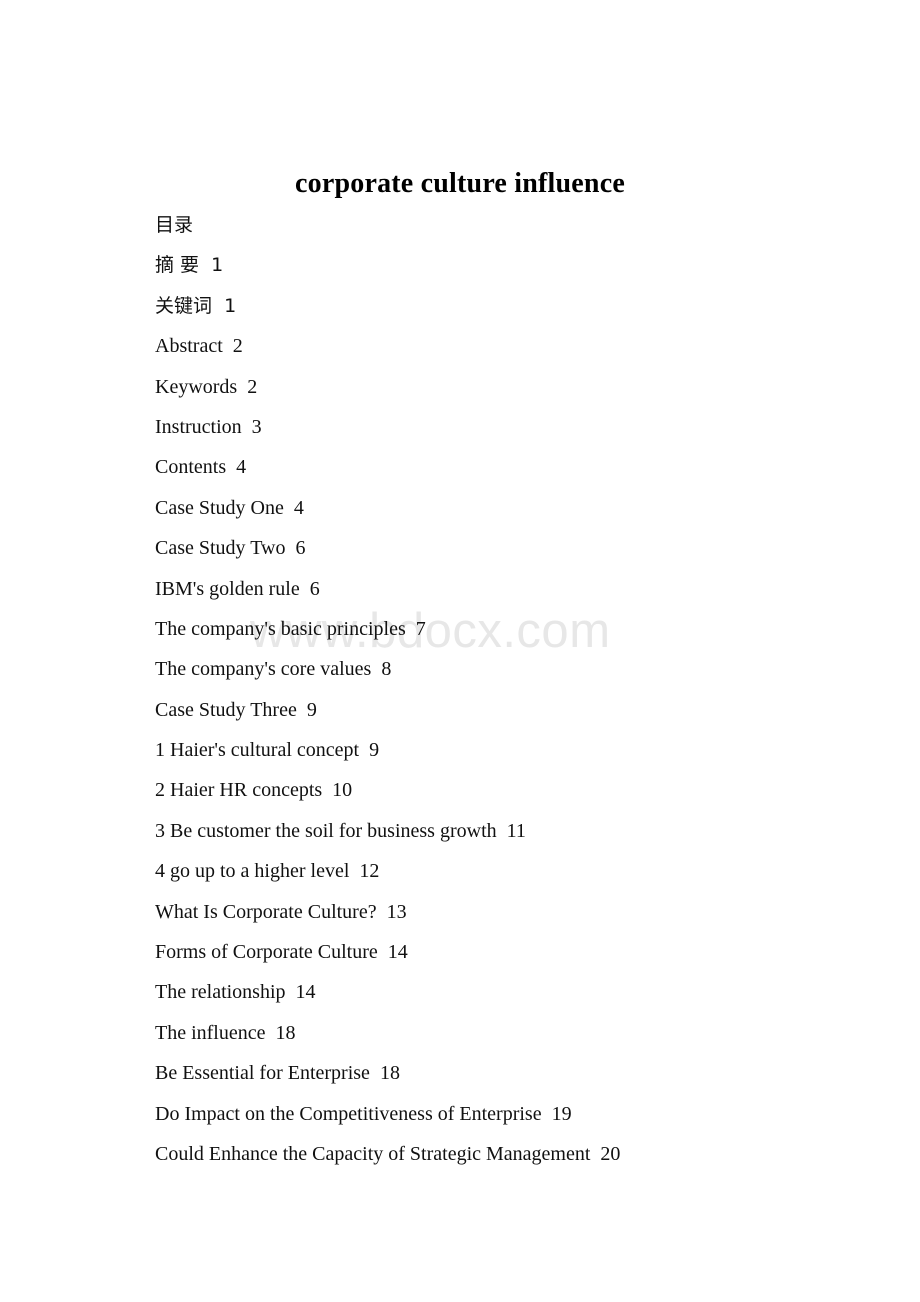  What do you see at coordinates (505, 871) in the screenshot?
I see `toc-entry: 4 go up to a higher level 12` at bounding box center [505, 871].